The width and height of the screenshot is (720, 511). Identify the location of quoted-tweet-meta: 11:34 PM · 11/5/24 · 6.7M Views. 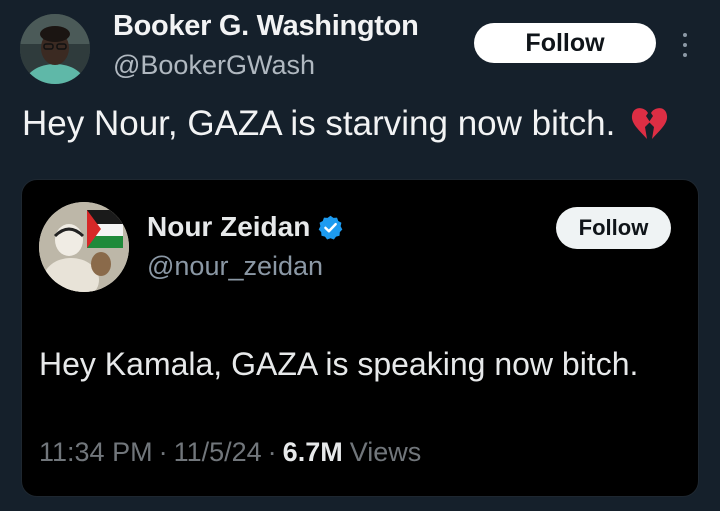
(230, 452).